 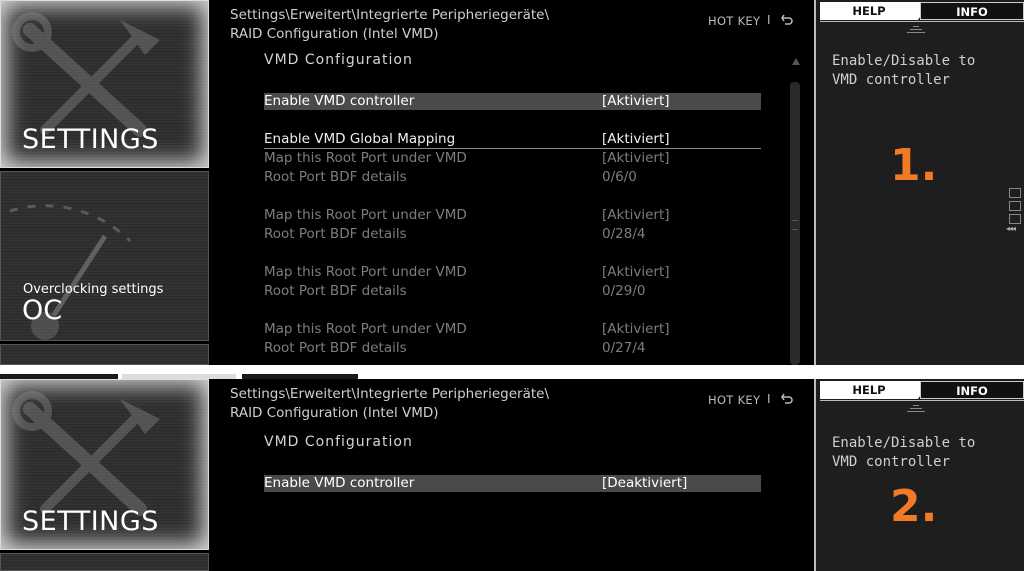 What do you see at coordinates (512, 483) in the screenshot?
I see `setting-row-enable-vmd-controller: Enable VMD controller [Deaktiviert]` at bounding box center [512, 483].